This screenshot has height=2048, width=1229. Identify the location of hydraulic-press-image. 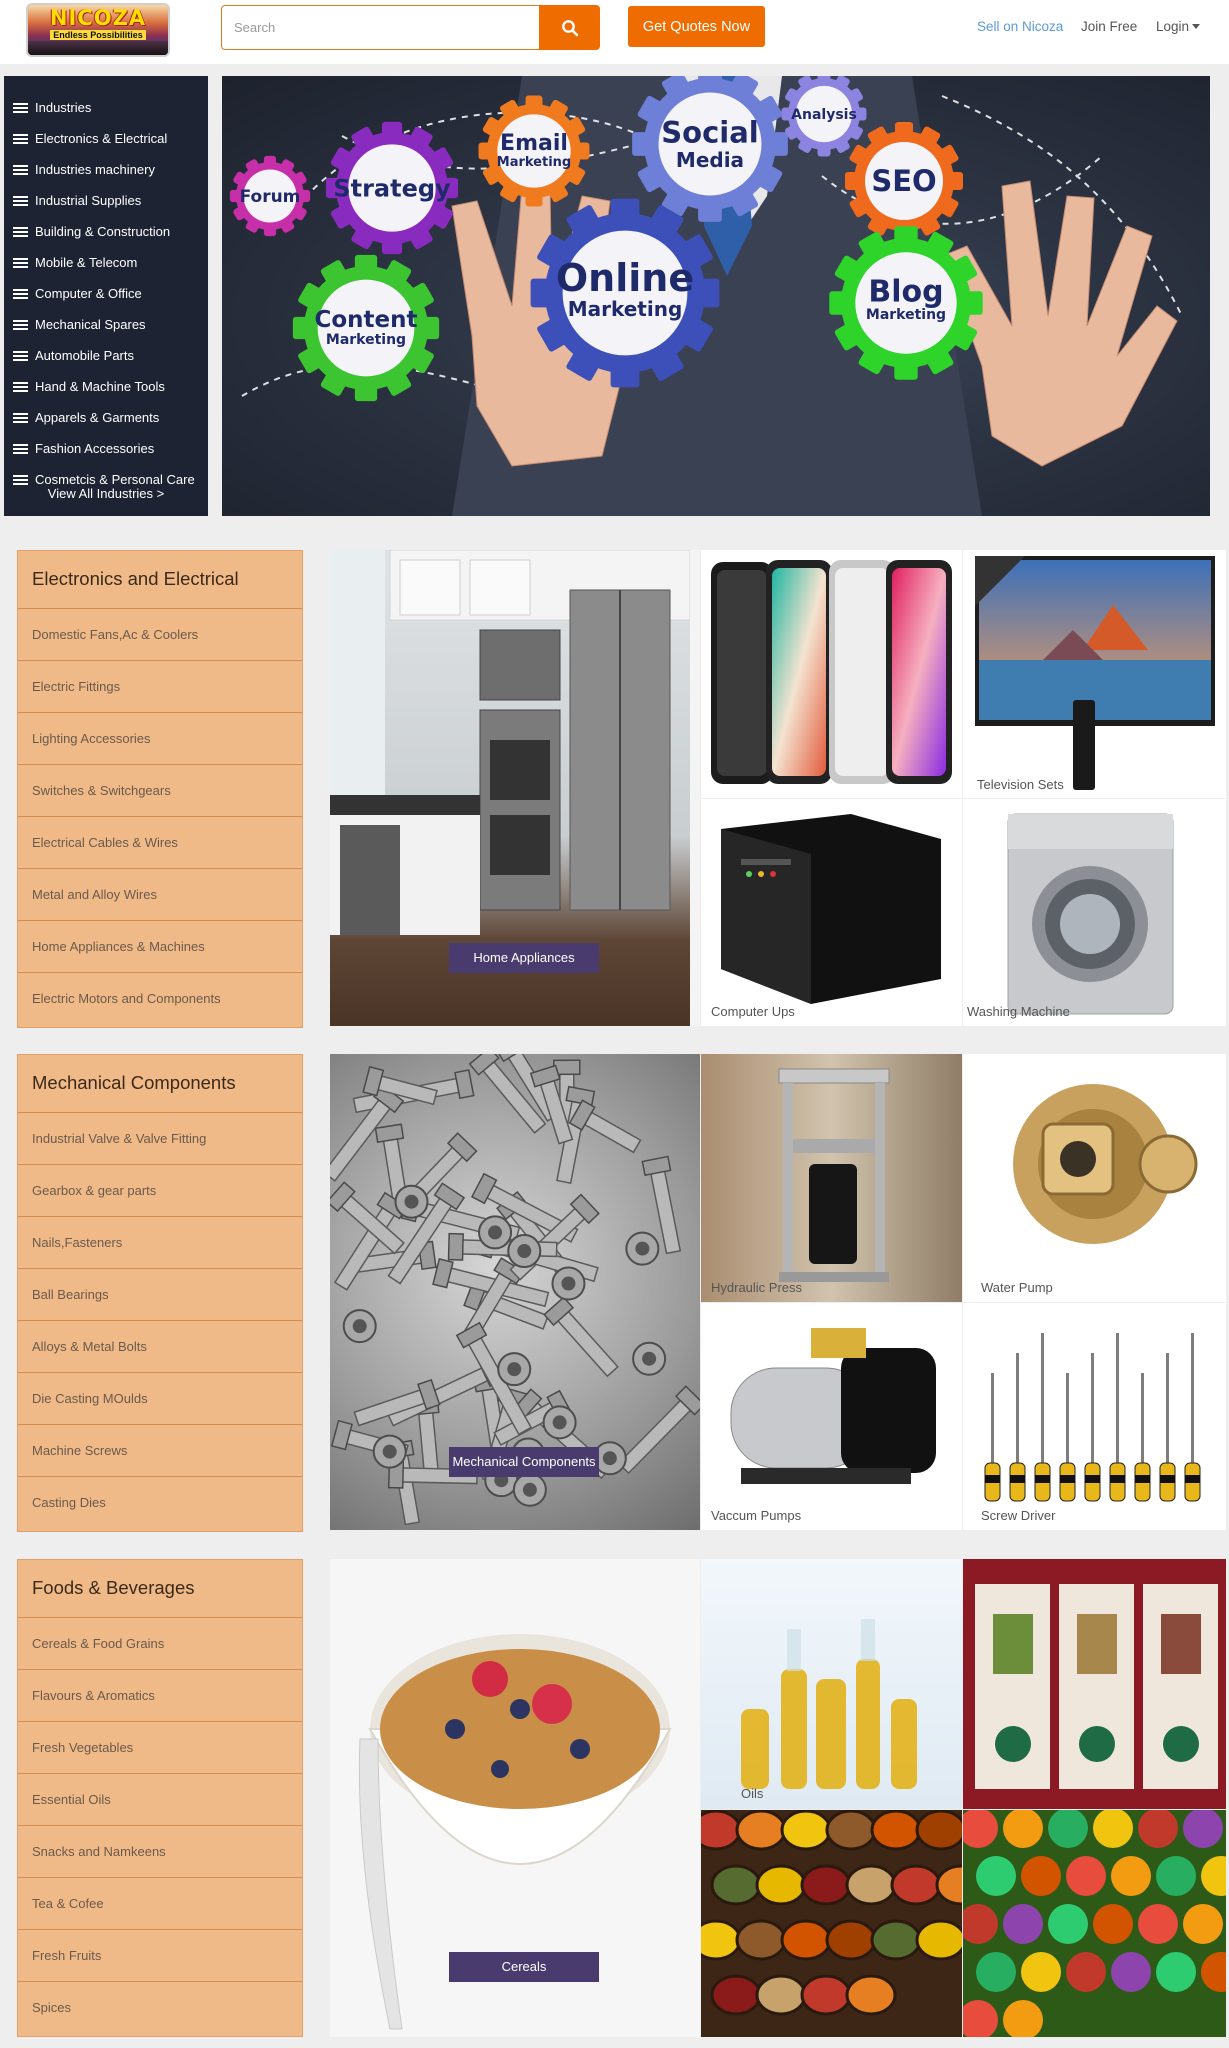
(834, 1175).